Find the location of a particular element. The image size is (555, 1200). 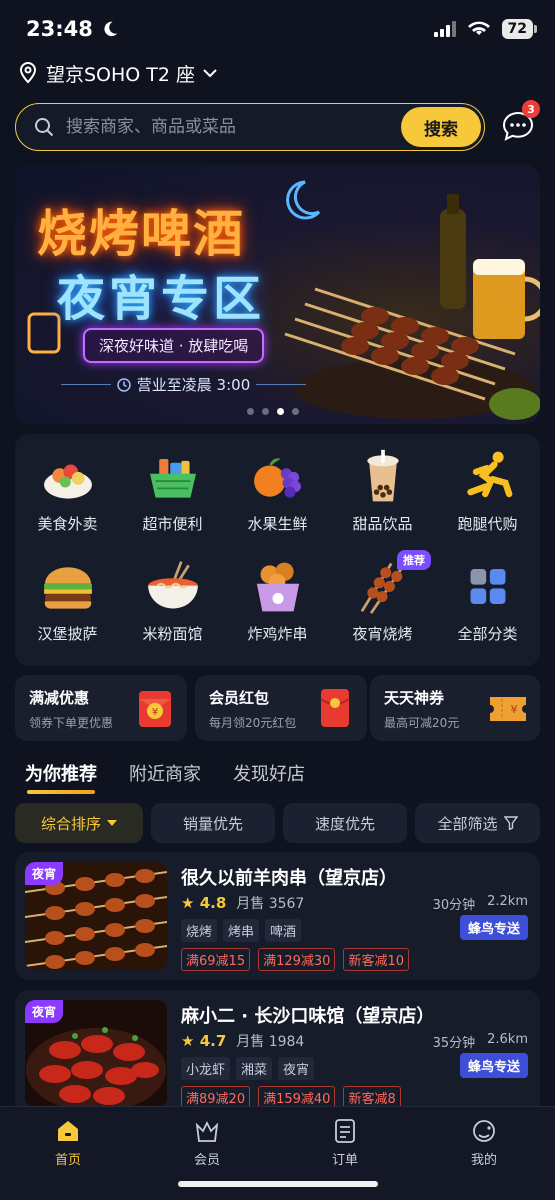

sort-row: 综合排序 销量优先 速度优先 全部筛选 is located at coordinates (277, 823).